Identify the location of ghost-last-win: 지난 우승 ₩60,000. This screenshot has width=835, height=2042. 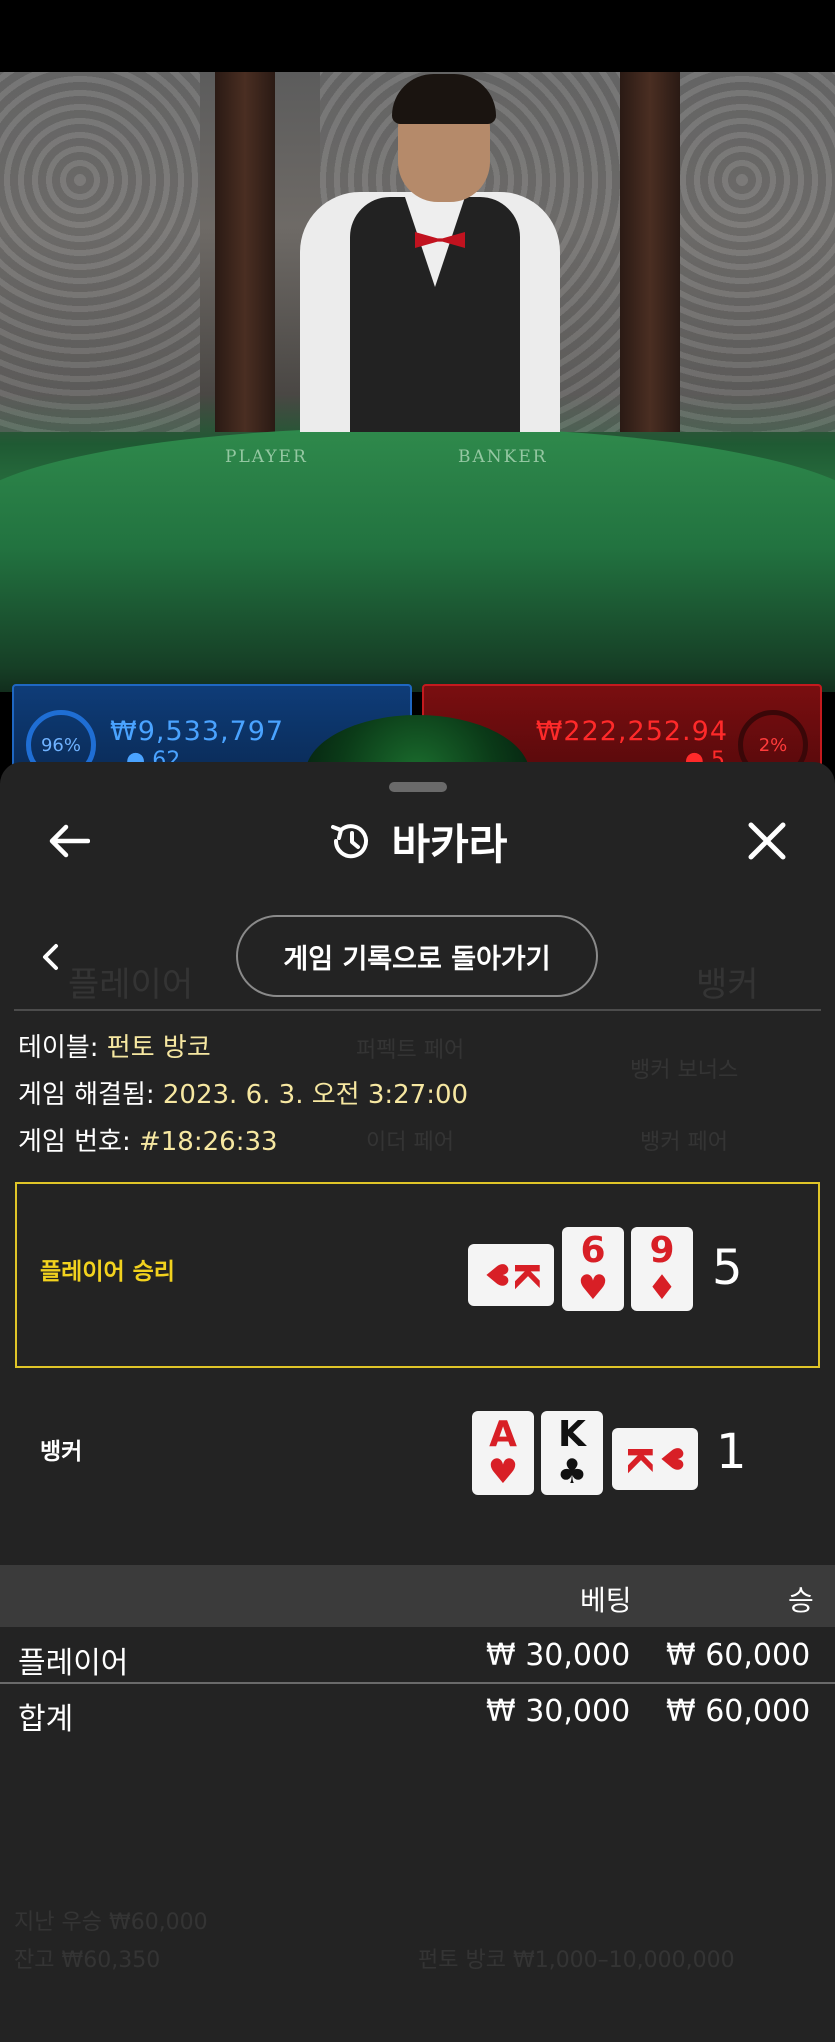
(111, 1922).